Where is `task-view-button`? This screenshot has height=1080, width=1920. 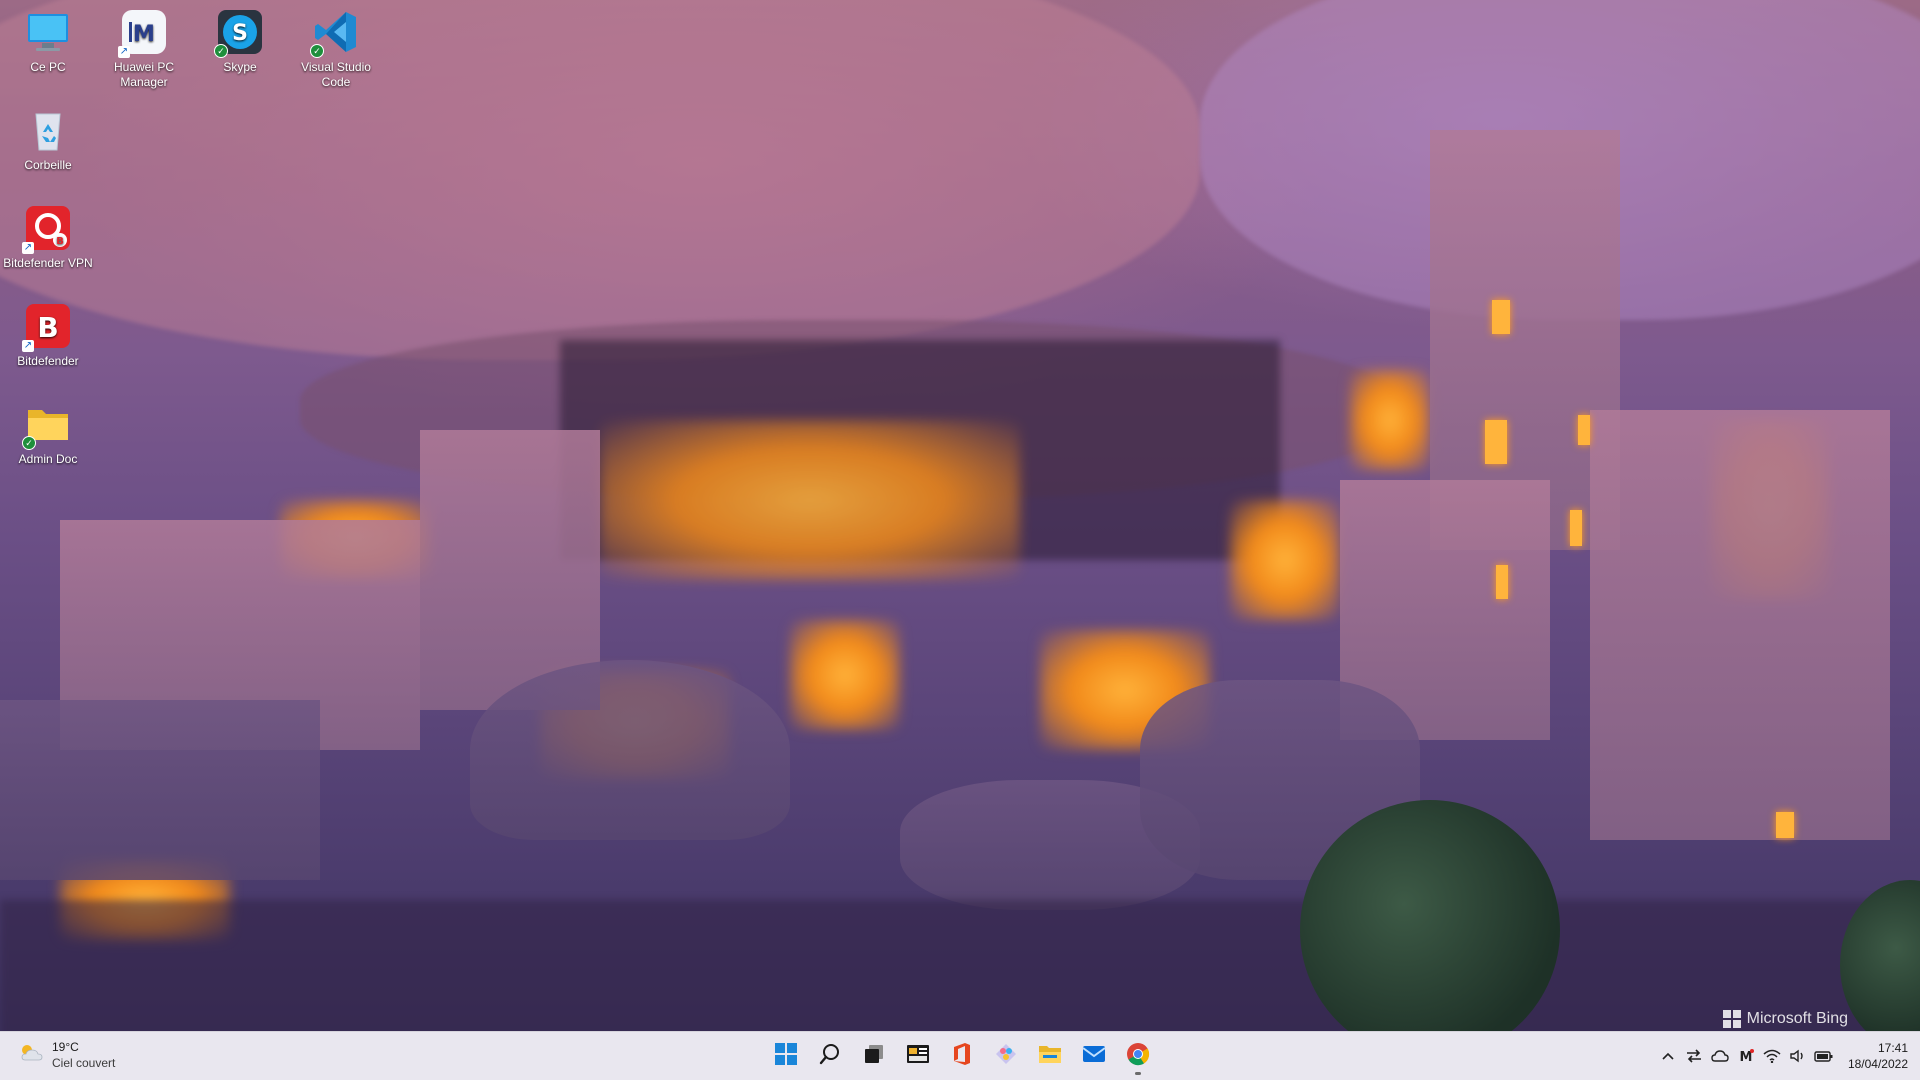
task-view-button is located at coordinates (874, 1056).